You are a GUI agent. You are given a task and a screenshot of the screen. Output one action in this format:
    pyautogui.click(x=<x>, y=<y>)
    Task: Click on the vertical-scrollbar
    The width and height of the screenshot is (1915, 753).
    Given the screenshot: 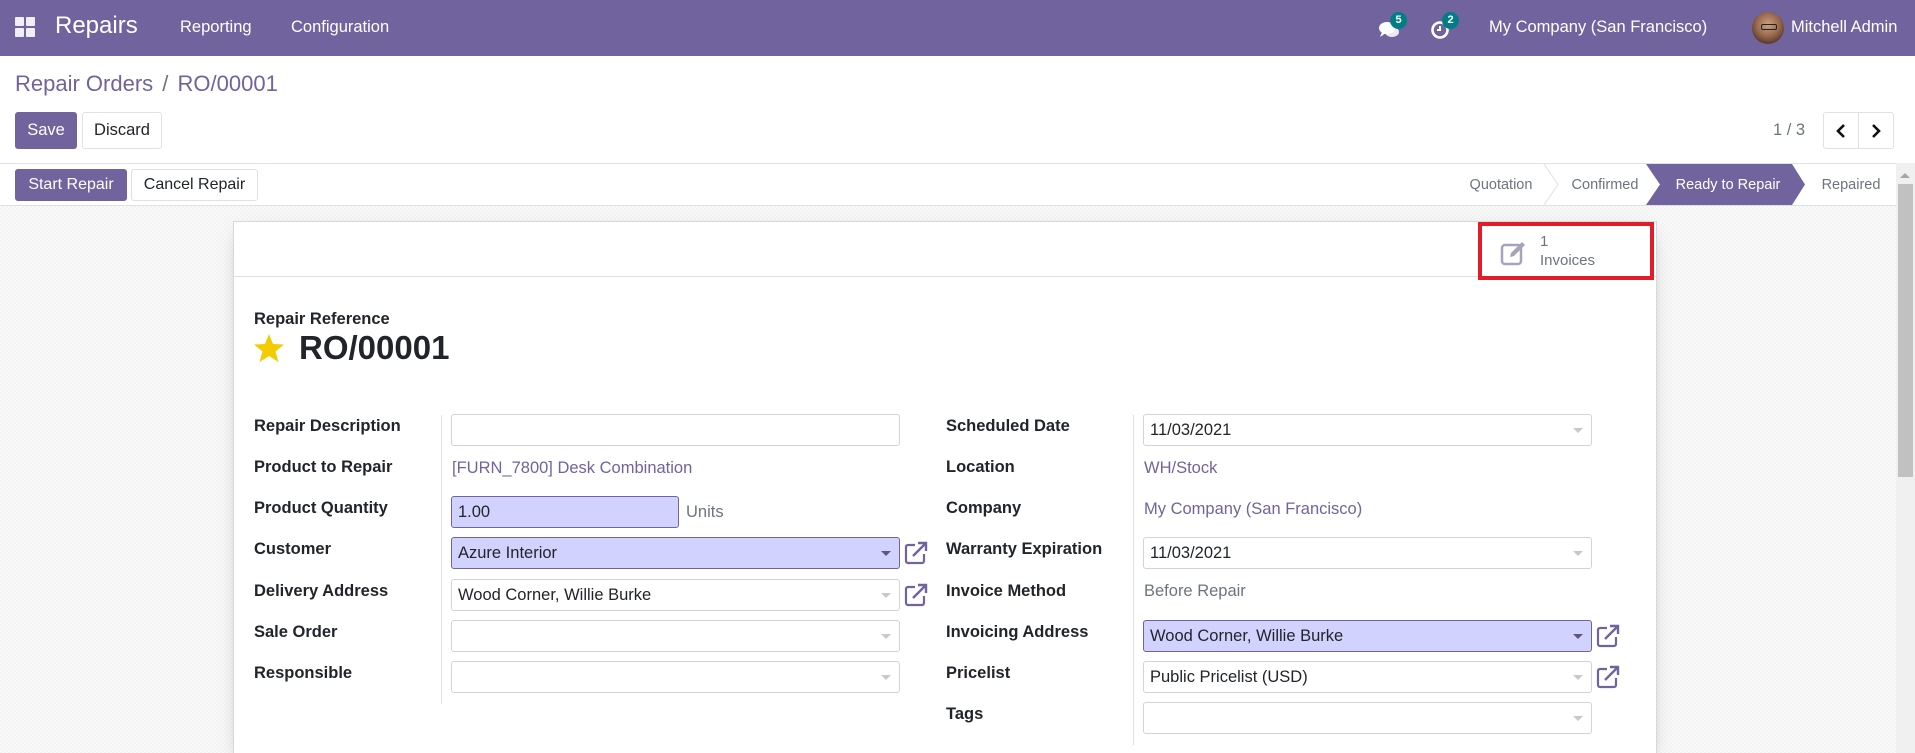 What is the action you would take?
    pyautogui.click(x=1905, y=458)
    